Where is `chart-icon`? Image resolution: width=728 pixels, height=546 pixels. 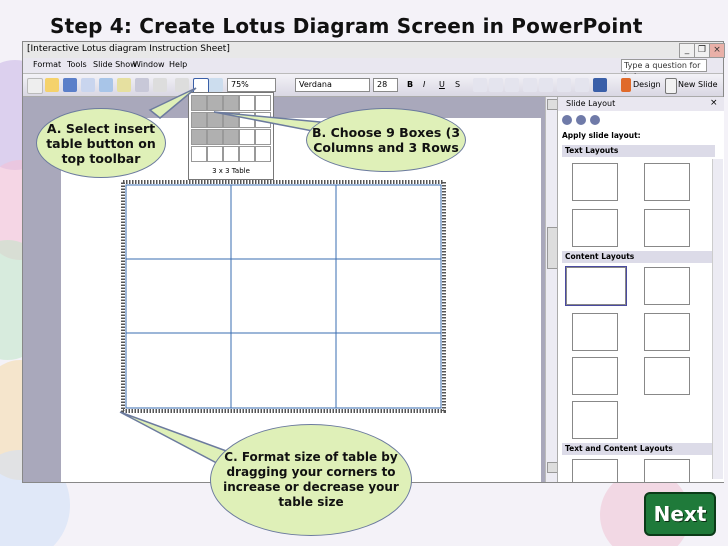 chart-icon is located at coordinates (182, 85).